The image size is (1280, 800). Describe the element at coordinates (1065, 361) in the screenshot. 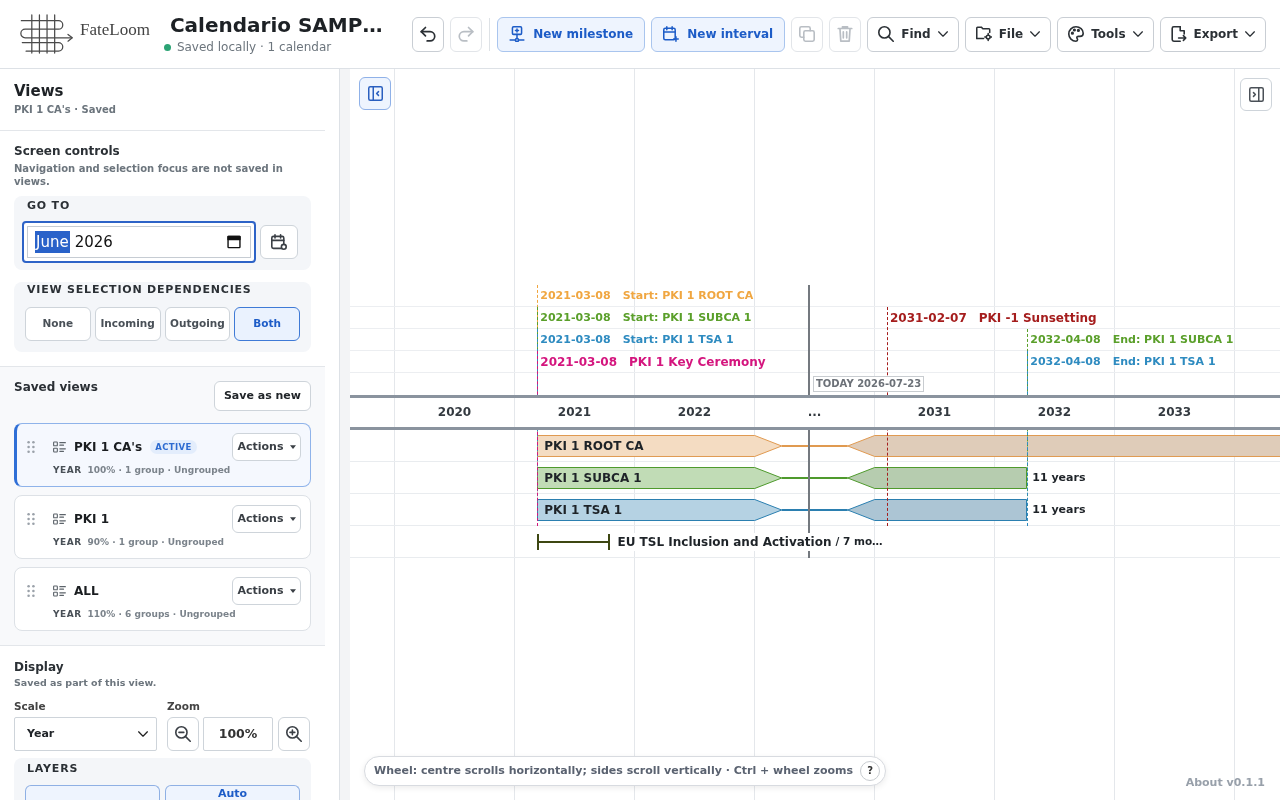

I see `marker-date: 2032-04-08` at that location.